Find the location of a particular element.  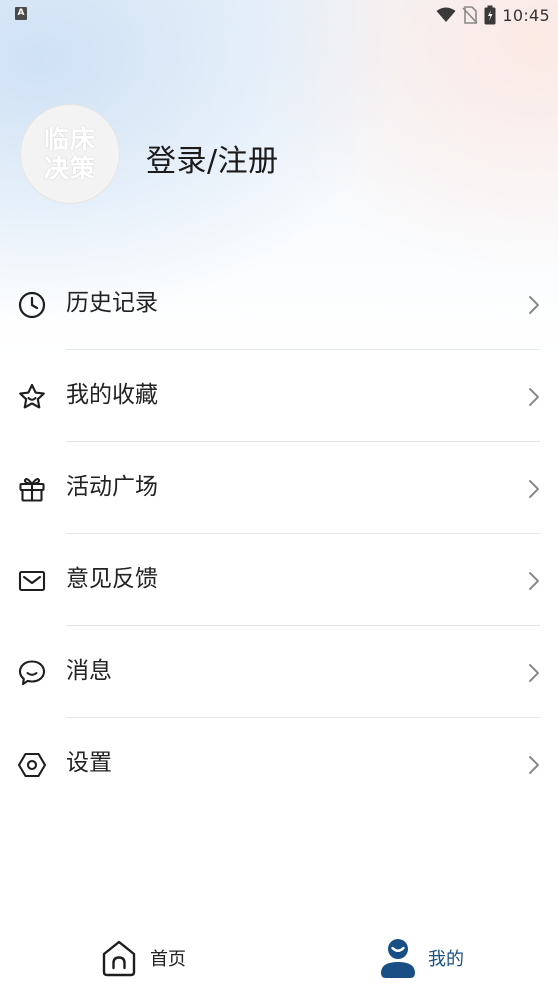

menu-item-label: 意见反馈 is located at coordinates (112, 579).